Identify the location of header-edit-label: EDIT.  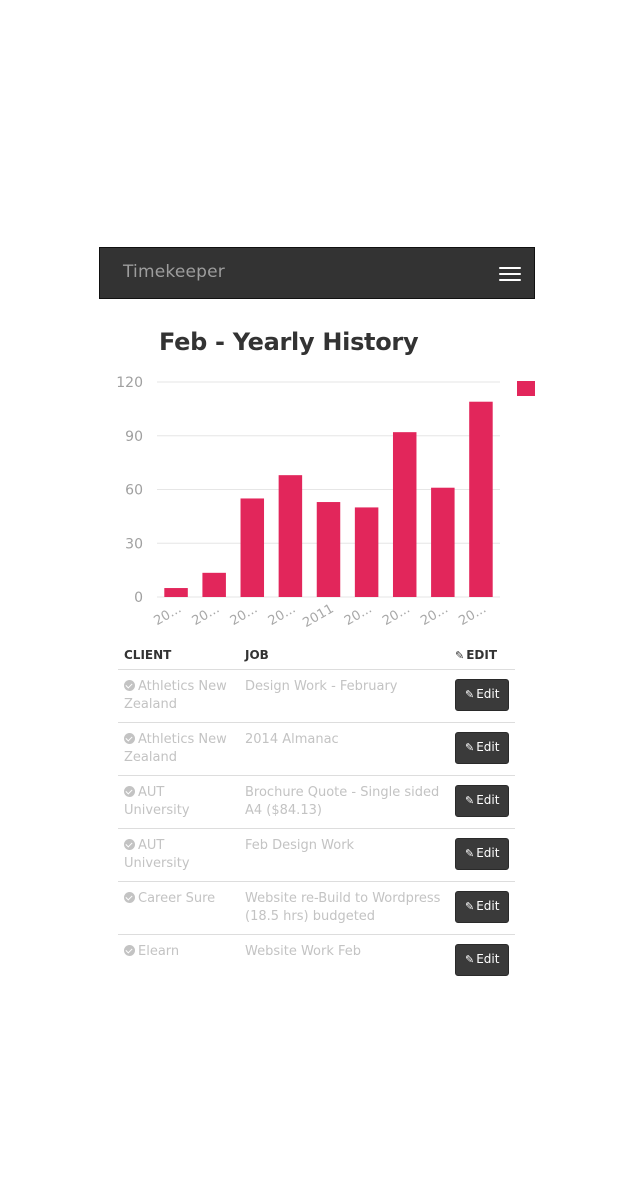
(482, 655).